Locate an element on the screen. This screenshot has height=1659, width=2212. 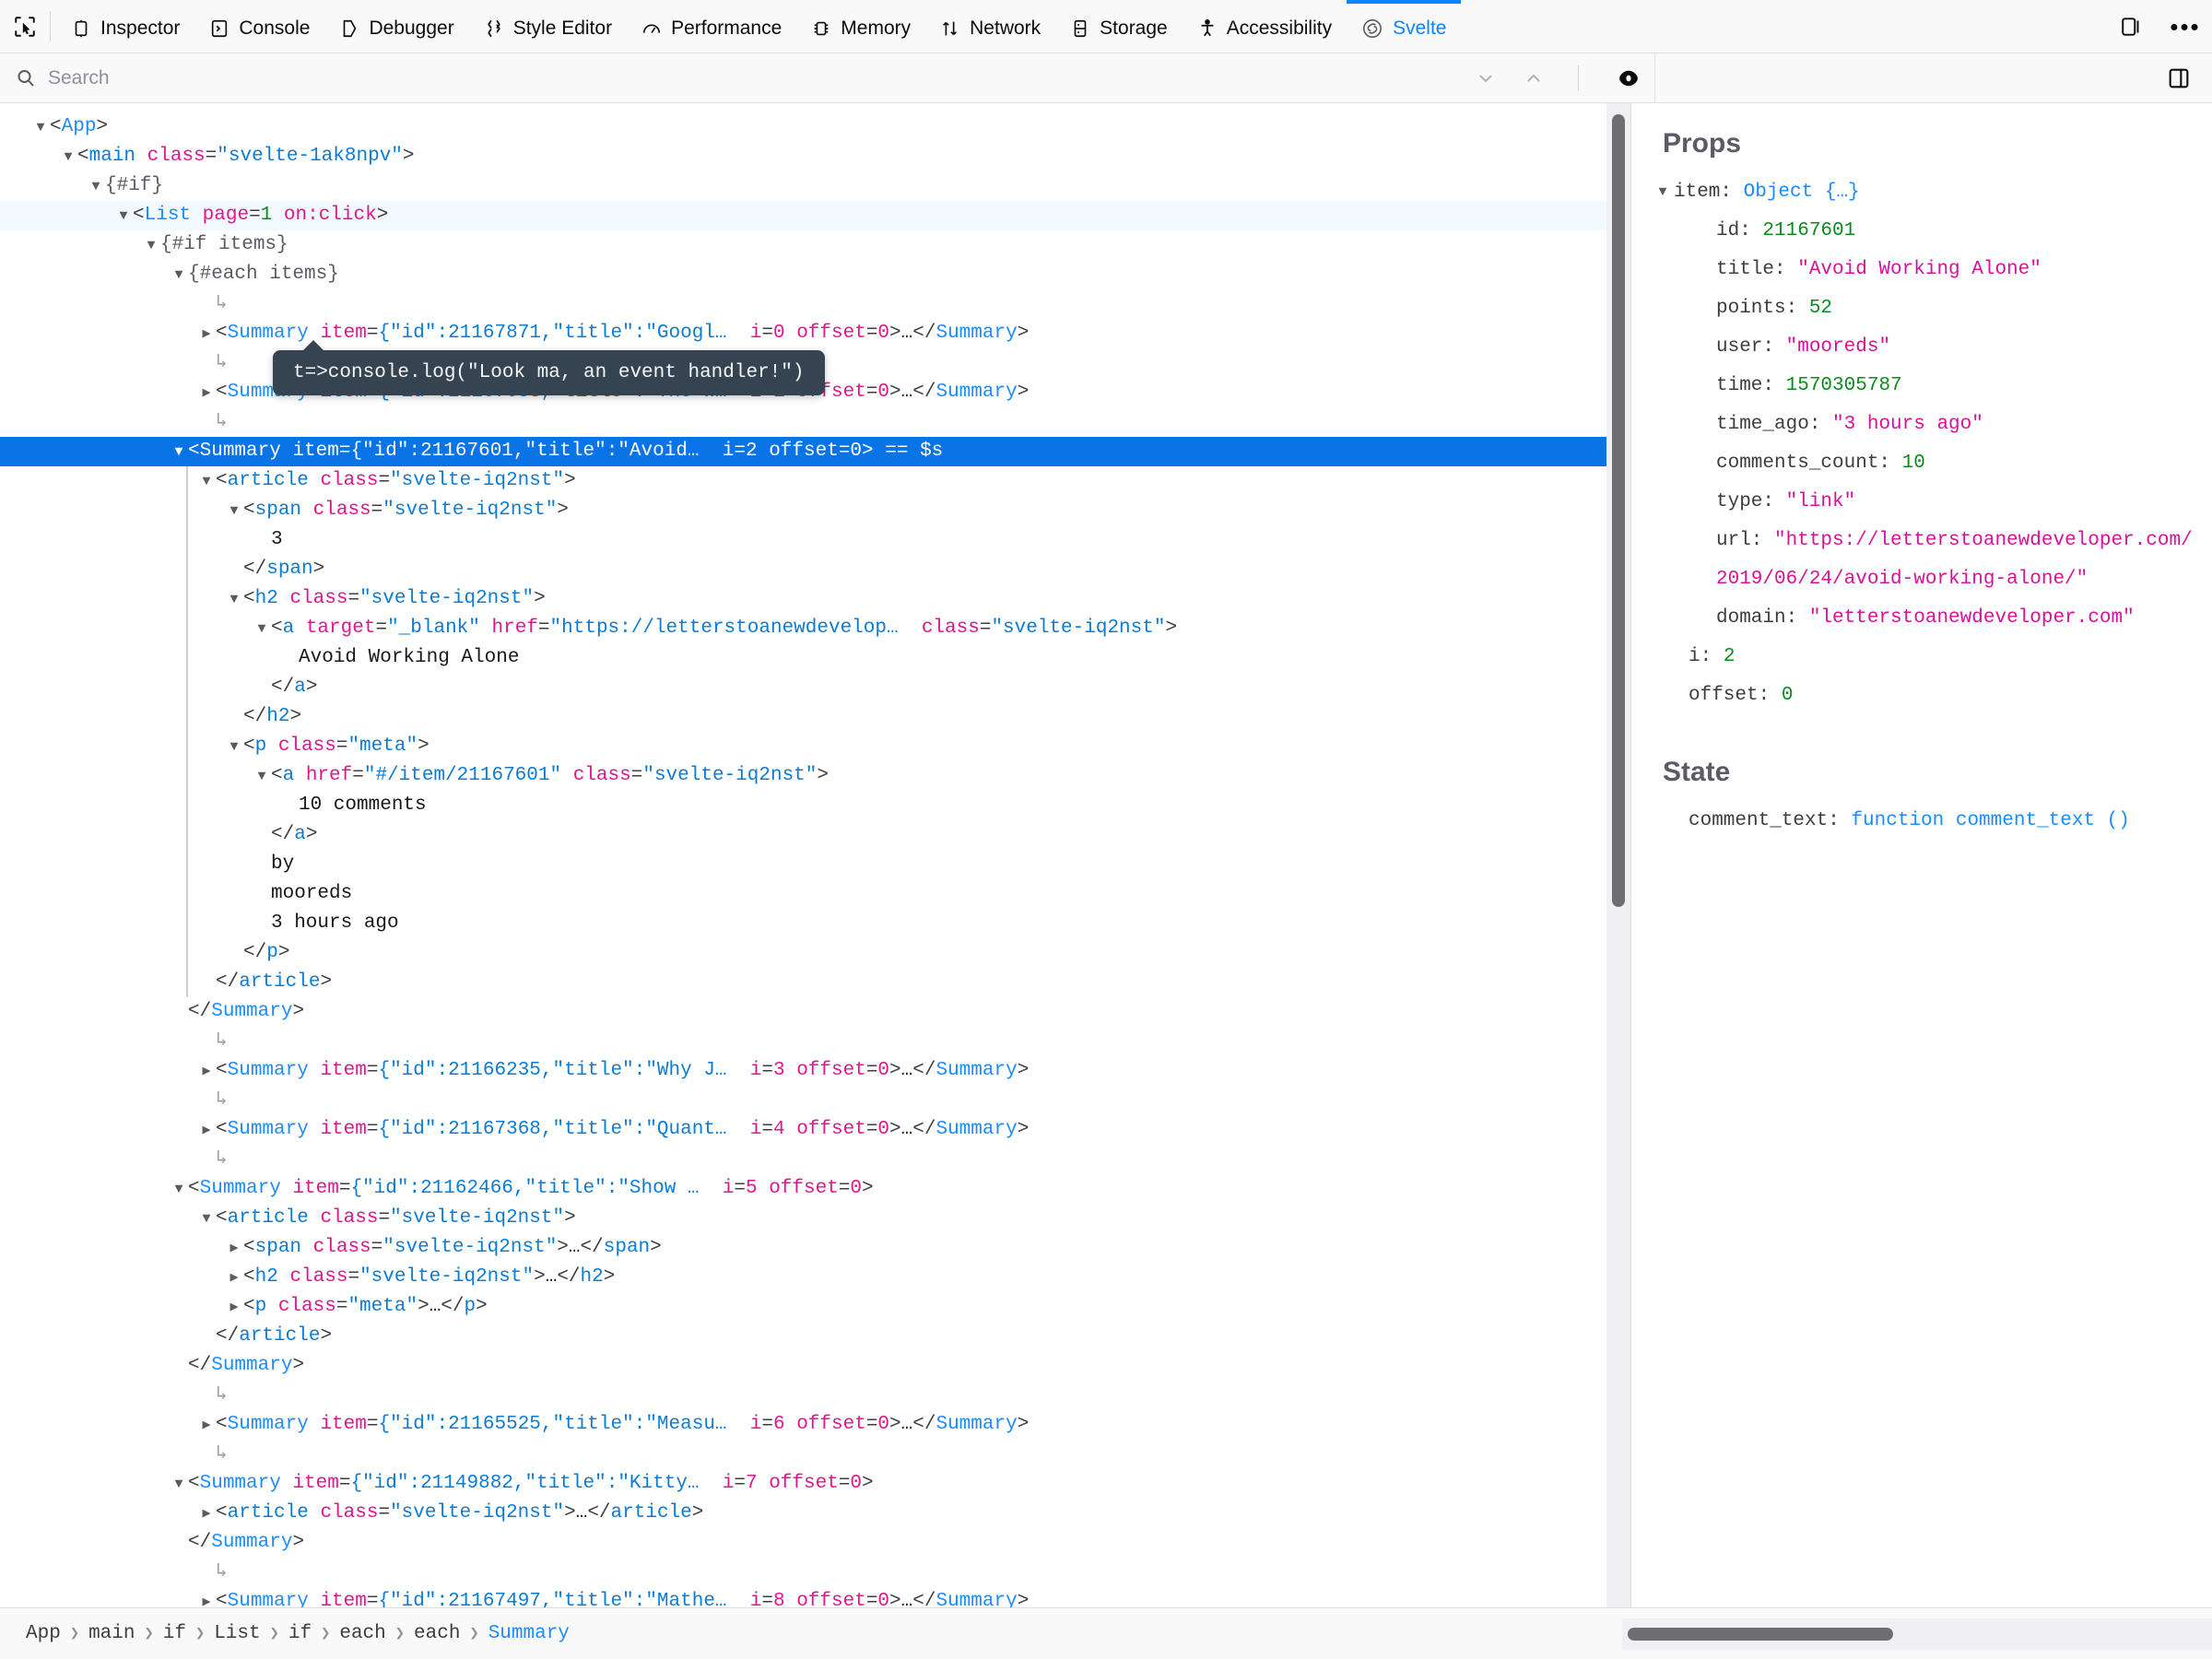
tab-storage: Storage is located at coordinates (1118, 26).